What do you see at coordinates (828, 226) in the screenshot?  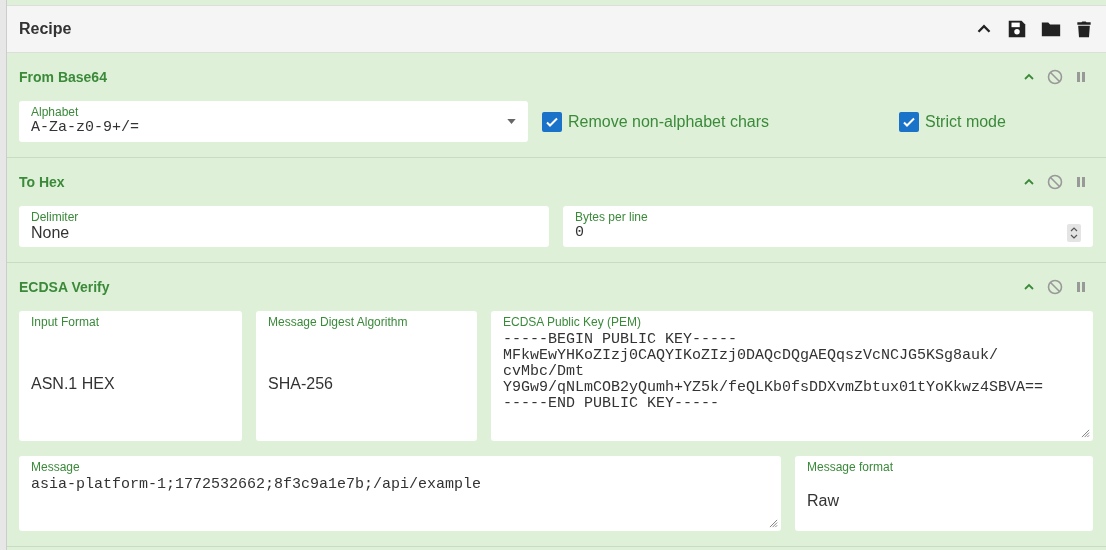 I see `input-field: Bytes per line 0` at bounding box center [828, 226].